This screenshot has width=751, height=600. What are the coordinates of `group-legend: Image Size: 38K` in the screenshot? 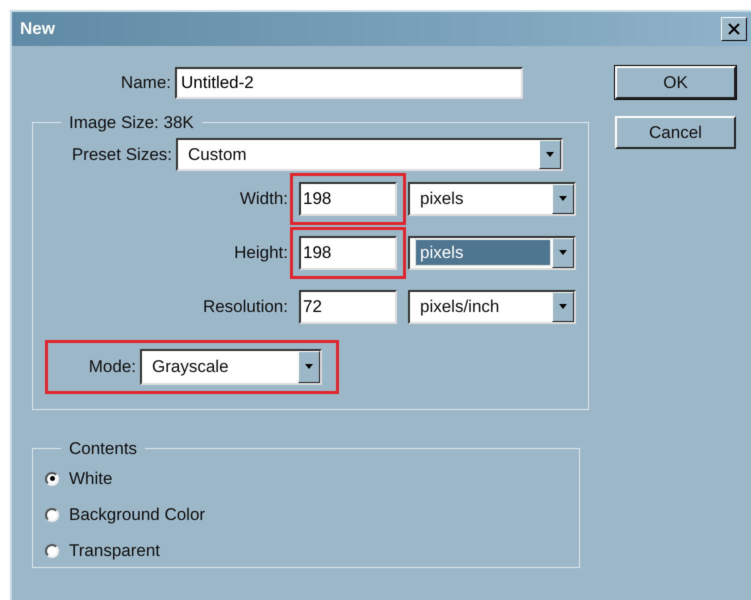 It's located at (131, 123).